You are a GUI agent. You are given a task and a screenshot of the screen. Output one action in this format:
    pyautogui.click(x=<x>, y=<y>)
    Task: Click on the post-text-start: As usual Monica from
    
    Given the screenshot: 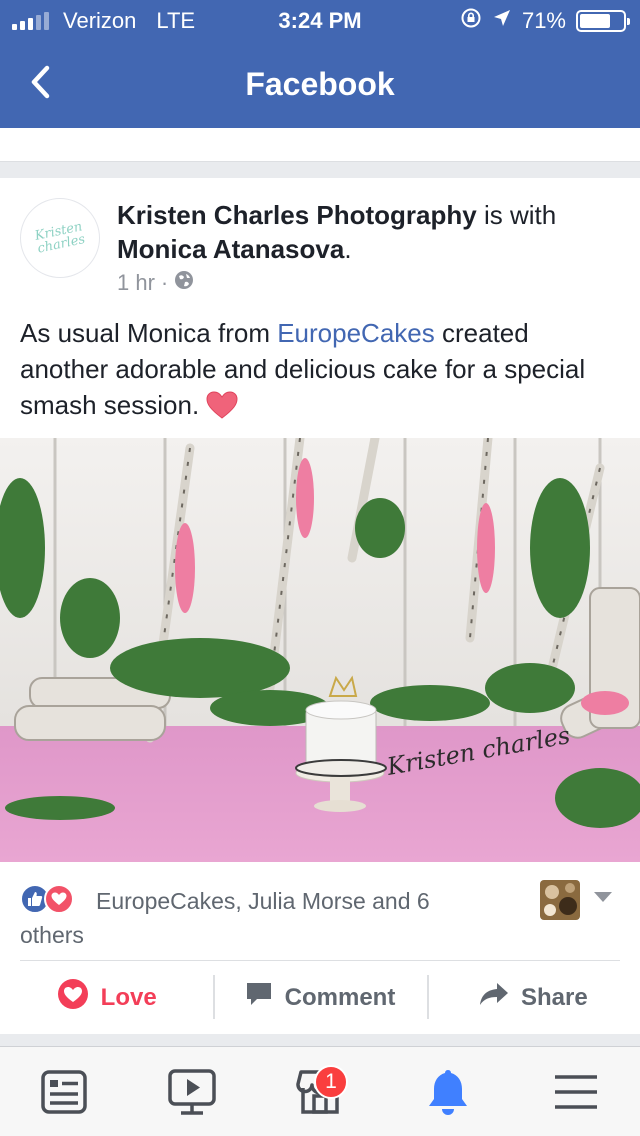 What is the action you would take?
    pyautogui.click(x=149, y=333)
    